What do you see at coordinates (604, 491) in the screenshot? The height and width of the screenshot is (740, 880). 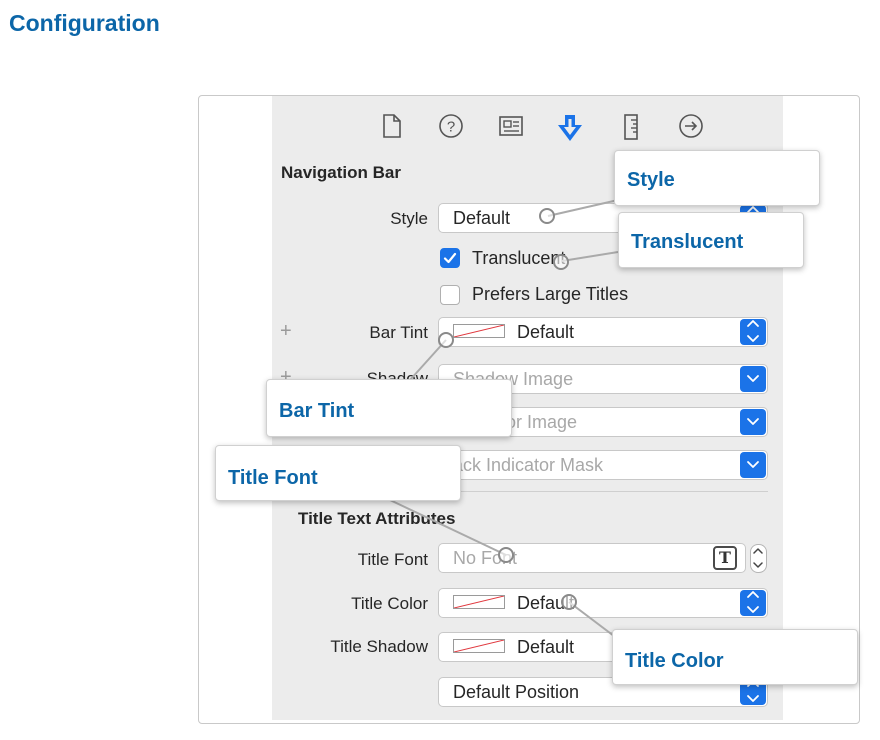 I see `section-divider` at bounding box center [604, 491].